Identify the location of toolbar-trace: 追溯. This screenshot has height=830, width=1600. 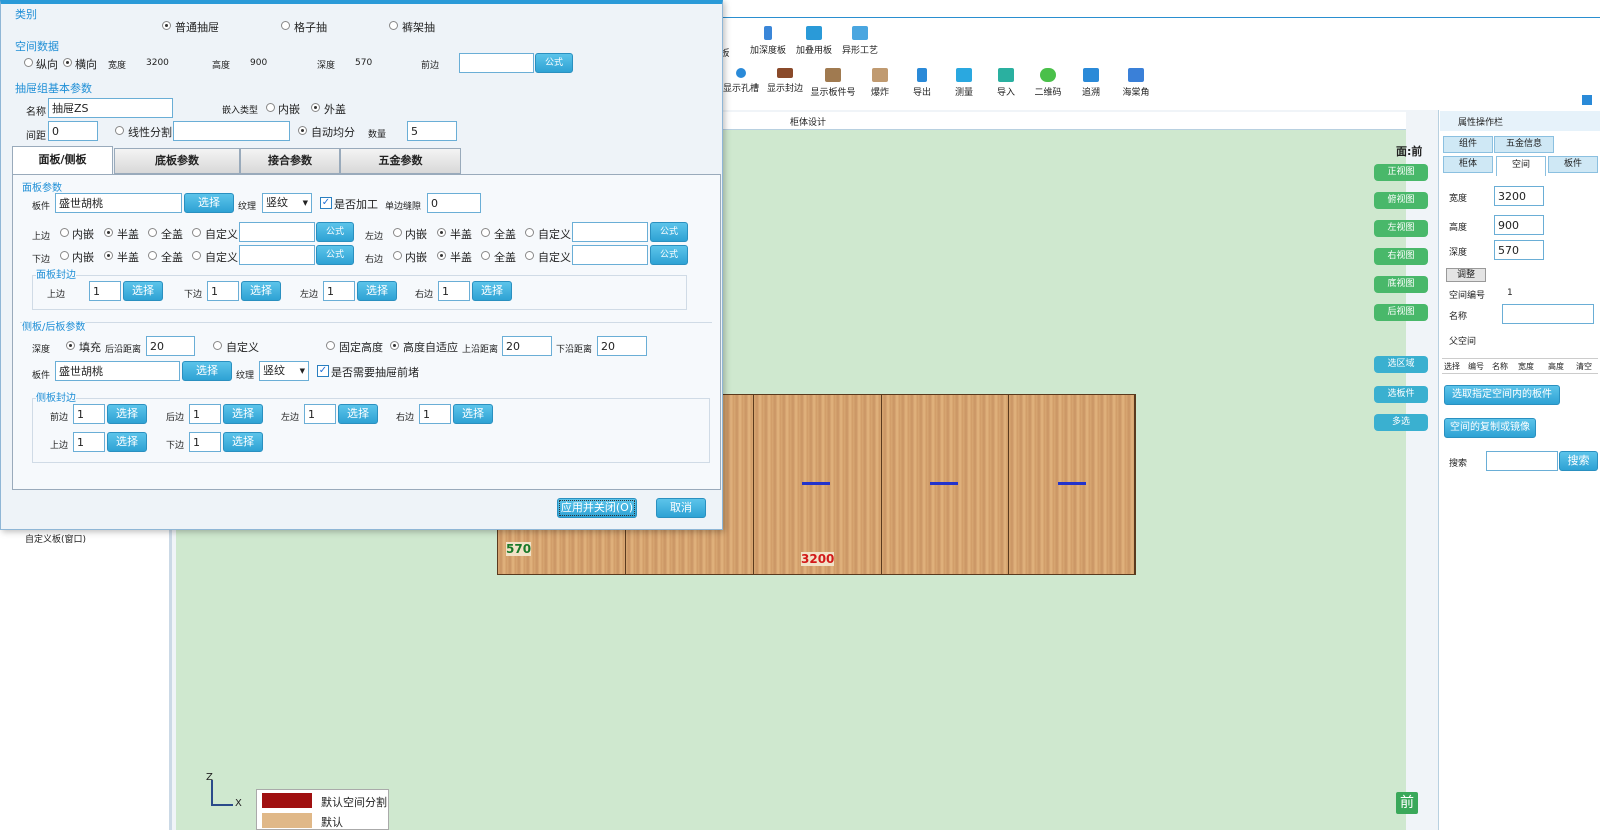
(1091, 83).